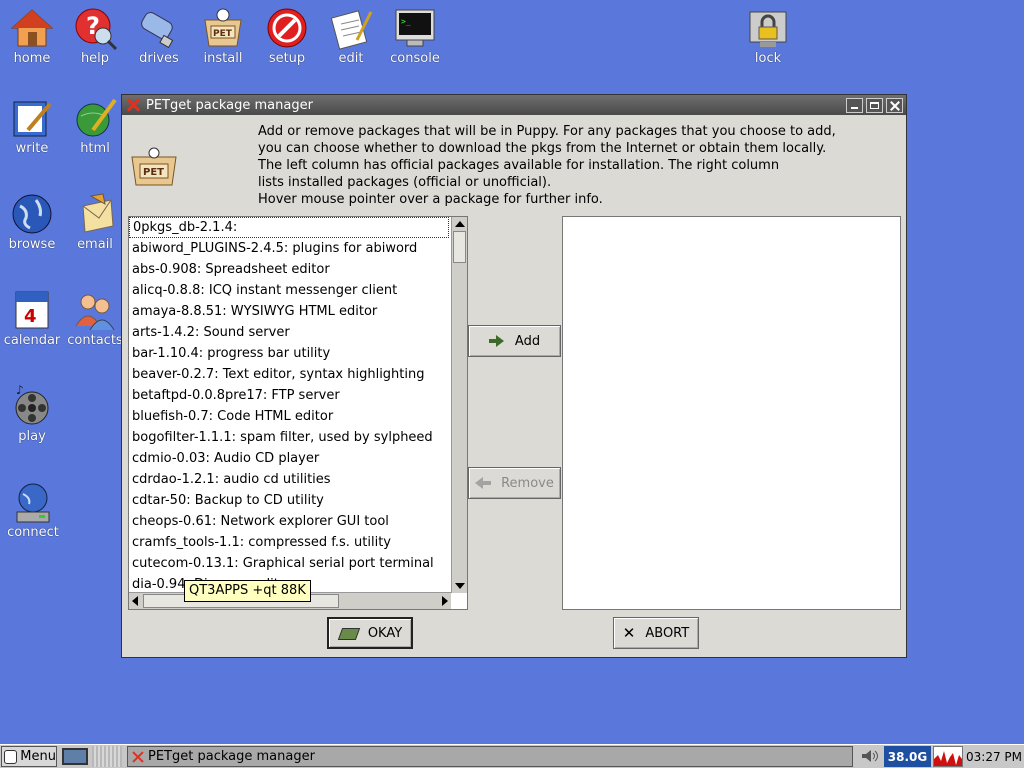 This screenshot has height=768, width=1024. I want to click on arrow-left-icon, so click(483, 483).